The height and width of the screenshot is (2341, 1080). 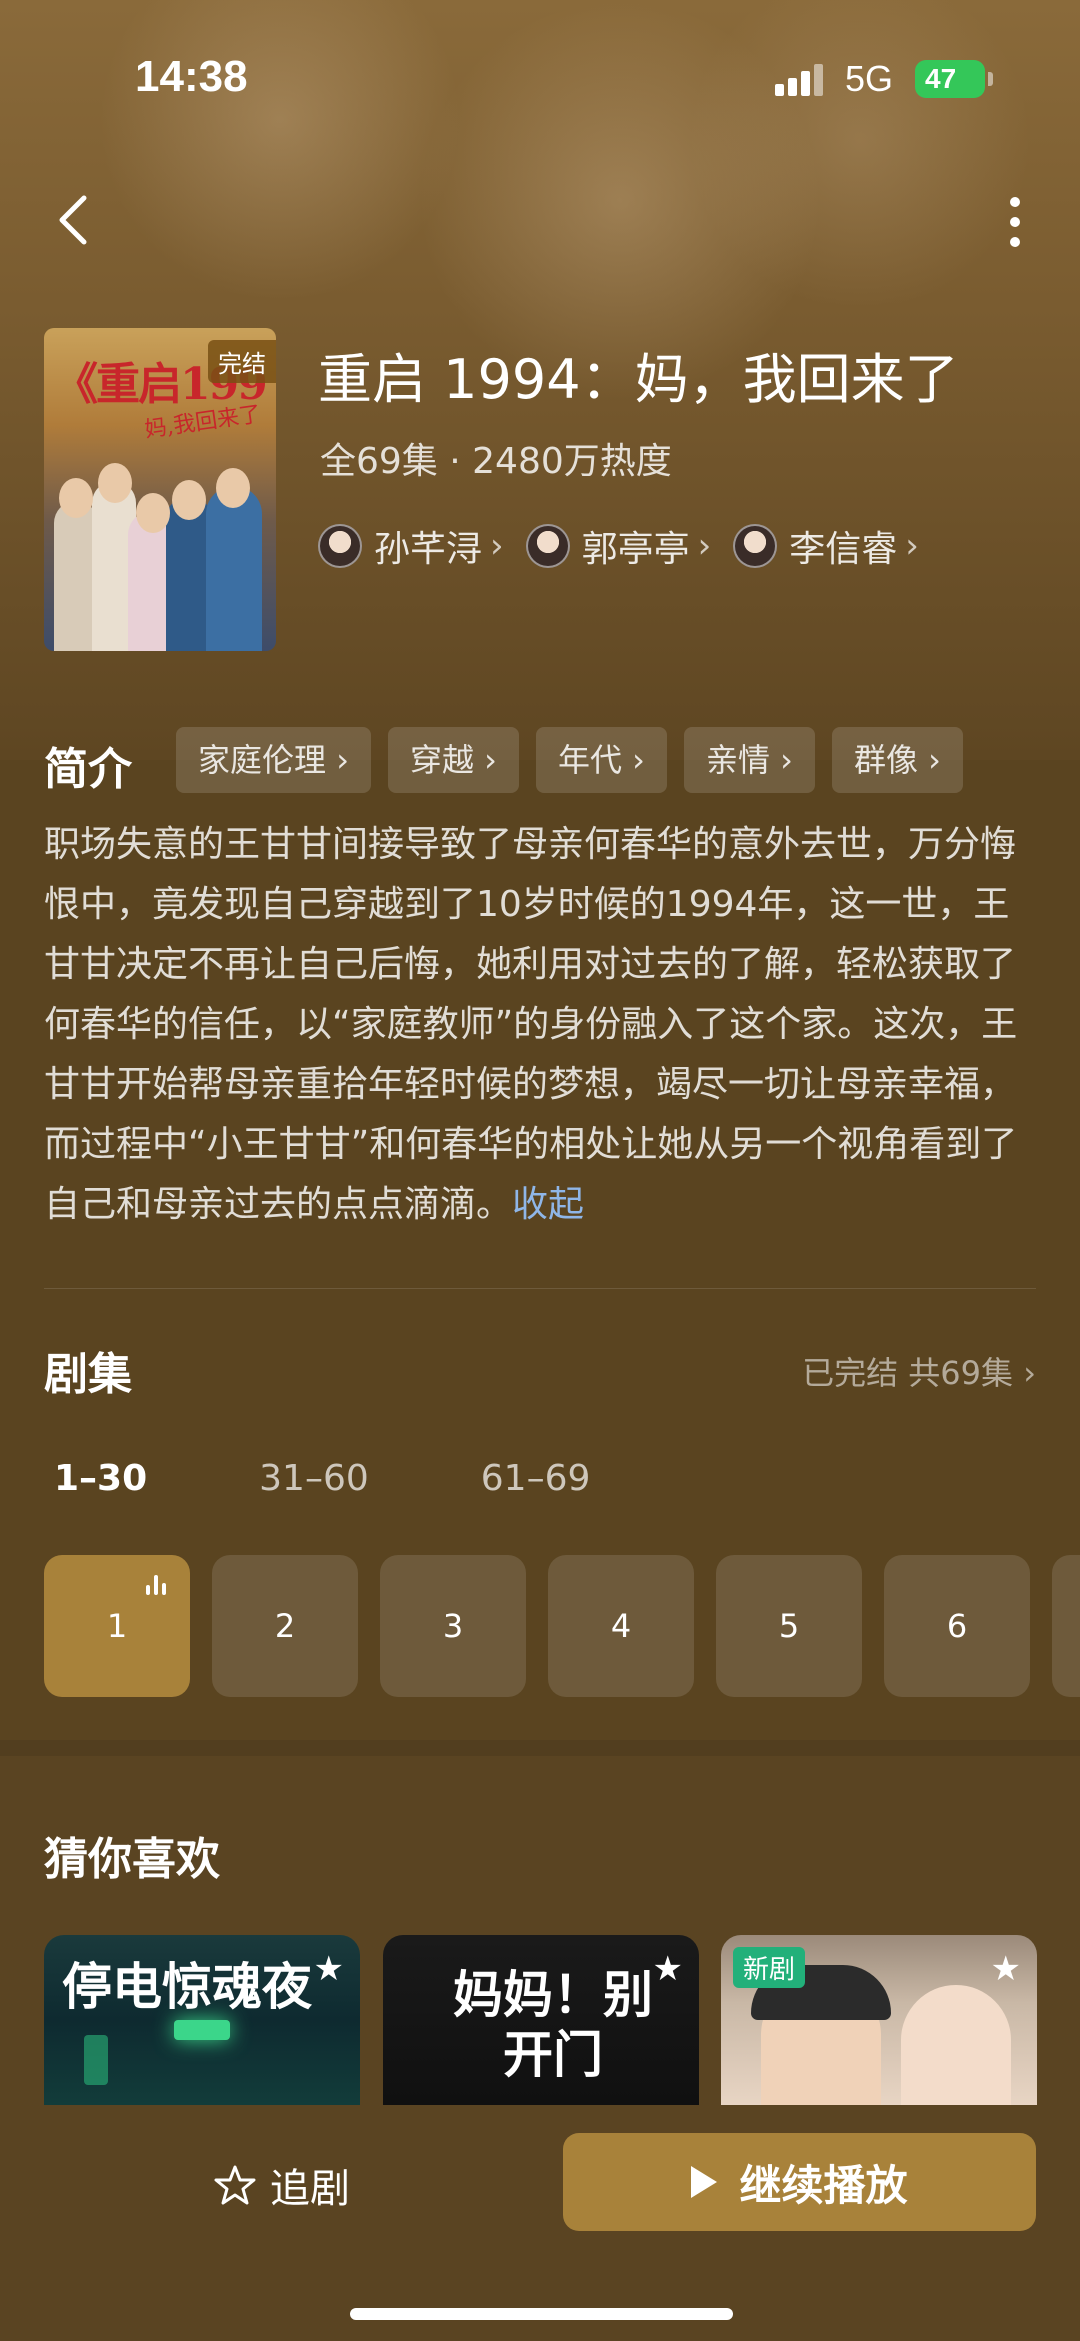 I want to click on show-meta: 全69集 · 2480万热度, so click(x=496, y=461).